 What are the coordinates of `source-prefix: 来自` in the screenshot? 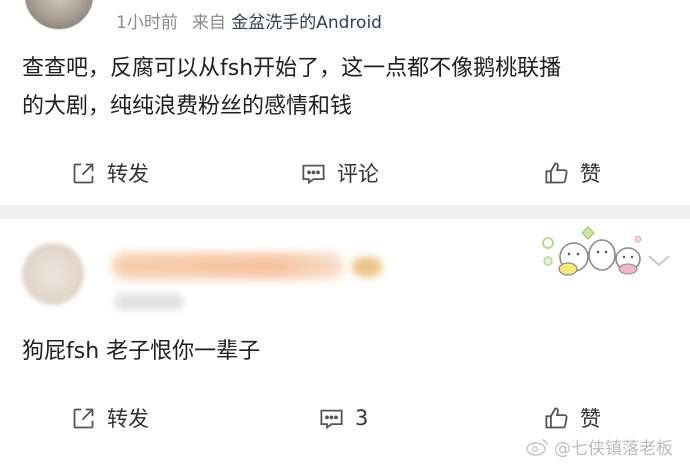 It's located at (208, 23).